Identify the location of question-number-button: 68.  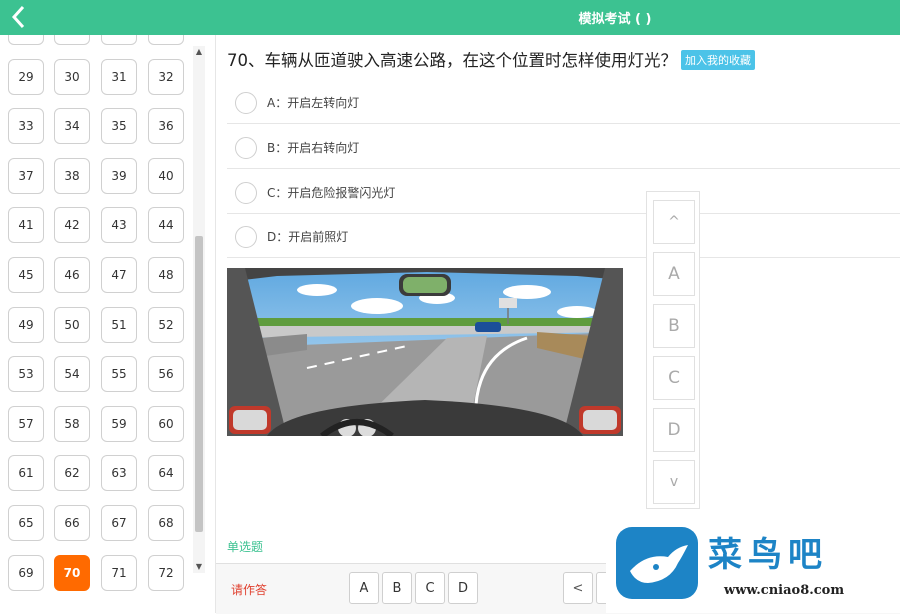
(166, 523).